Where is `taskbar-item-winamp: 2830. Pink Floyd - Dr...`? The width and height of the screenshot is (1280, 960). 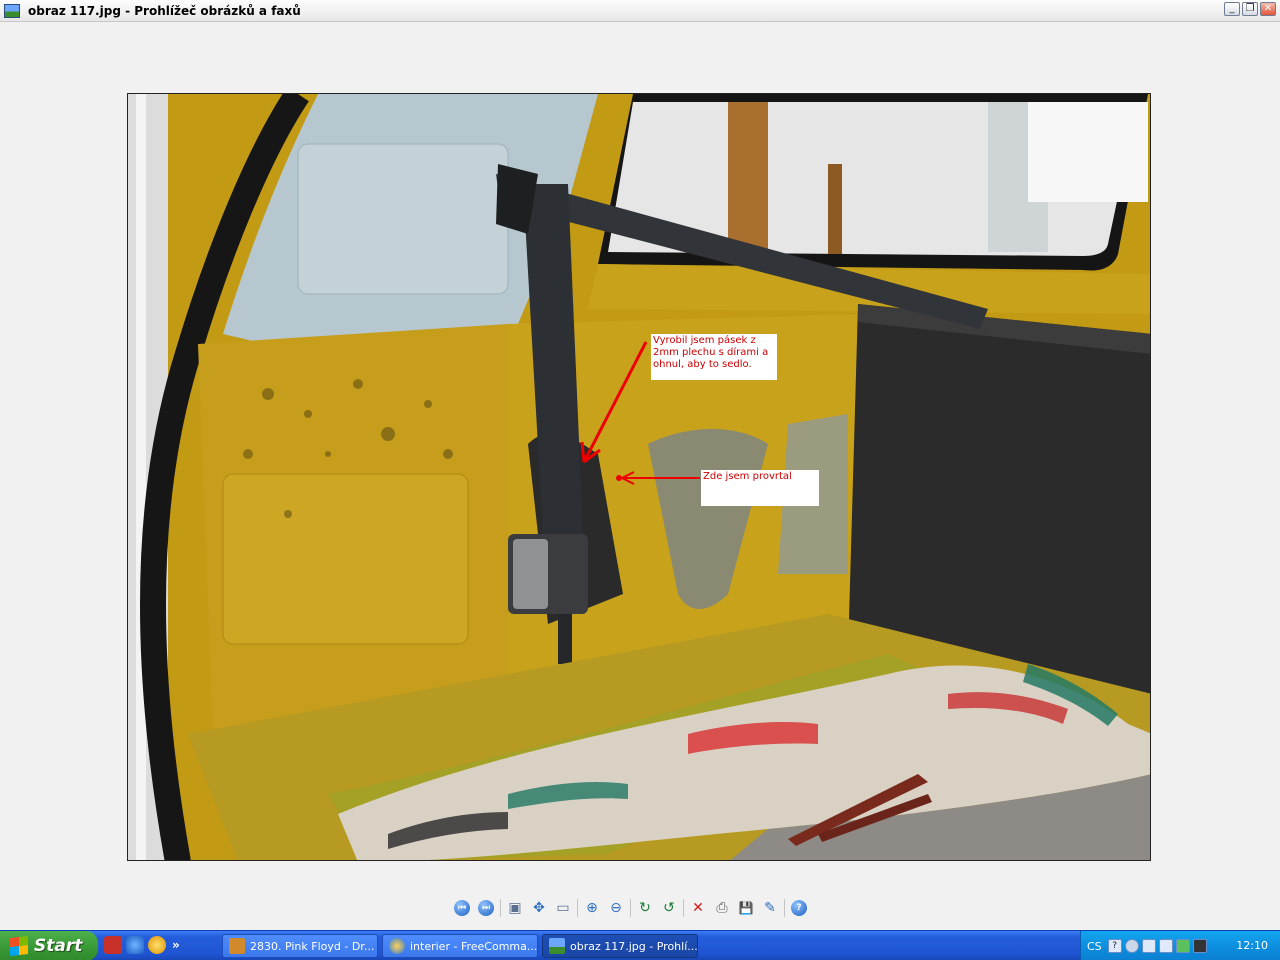
taskbar-item-winamp: 2830. Pink Floyd - Dr... is located at coordinates (300, 946).